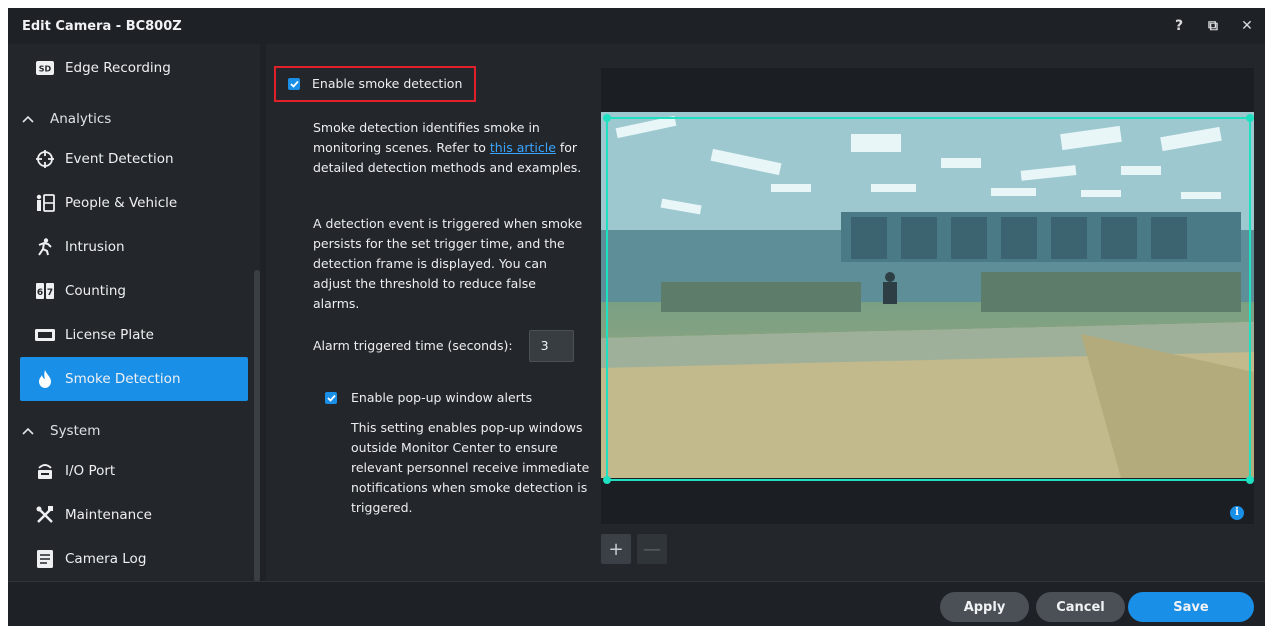 Image resolution: width=1273 pixels, height=626 pixels. Describe the element at coordinates (102, 26) in the screenshot. I see `dialog-title: Edit Camera - BC800Z` at that location.